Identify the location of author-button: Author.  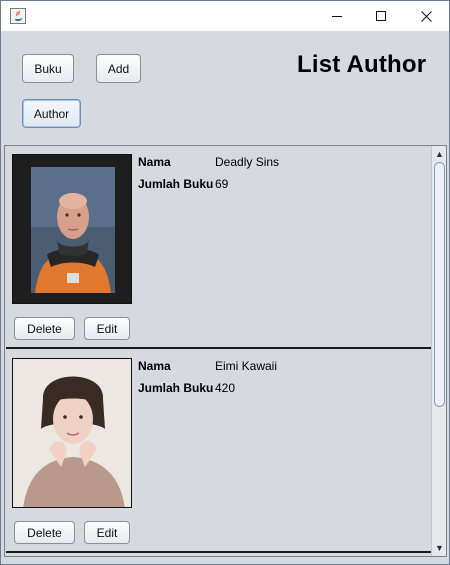
(51, 113).